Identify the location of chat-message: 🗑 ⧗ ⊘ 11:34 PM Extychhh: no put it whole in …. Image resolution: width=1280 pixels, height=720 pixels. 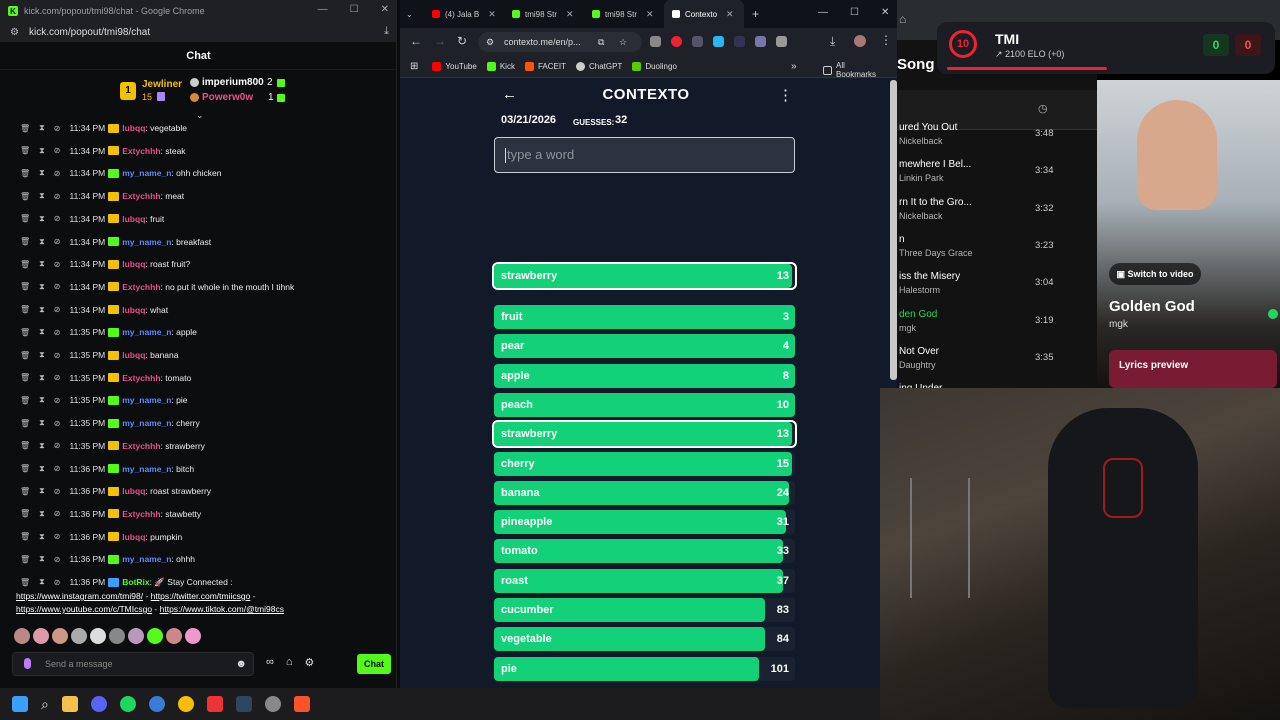
(198, 287).